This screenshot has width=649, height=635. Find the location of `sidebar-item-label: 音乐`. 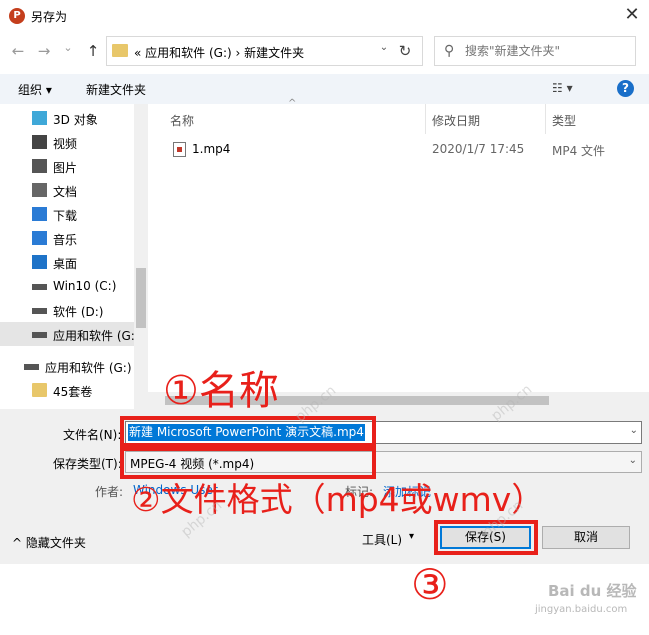

sidebar-item-label: 音乐 is located at coordinates (65, 240).